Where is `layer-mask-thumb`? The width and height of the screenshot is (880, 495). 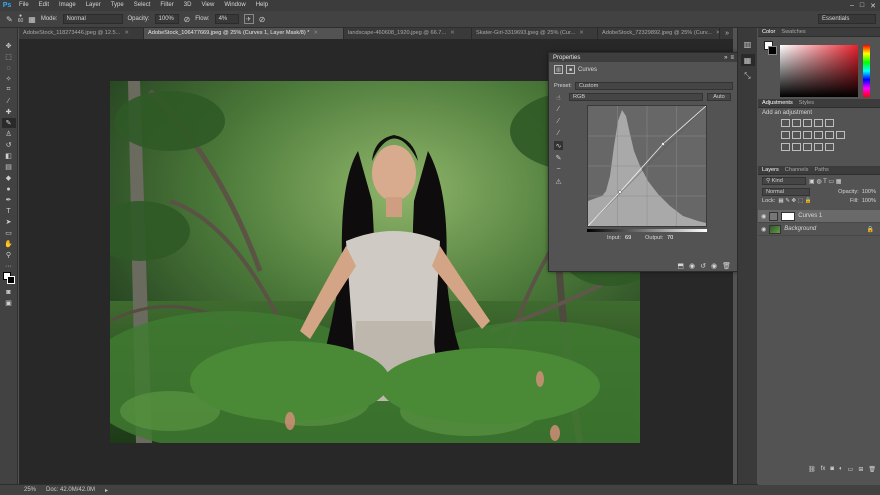 layer-mask-thumb is located at coordinates (788, 216).